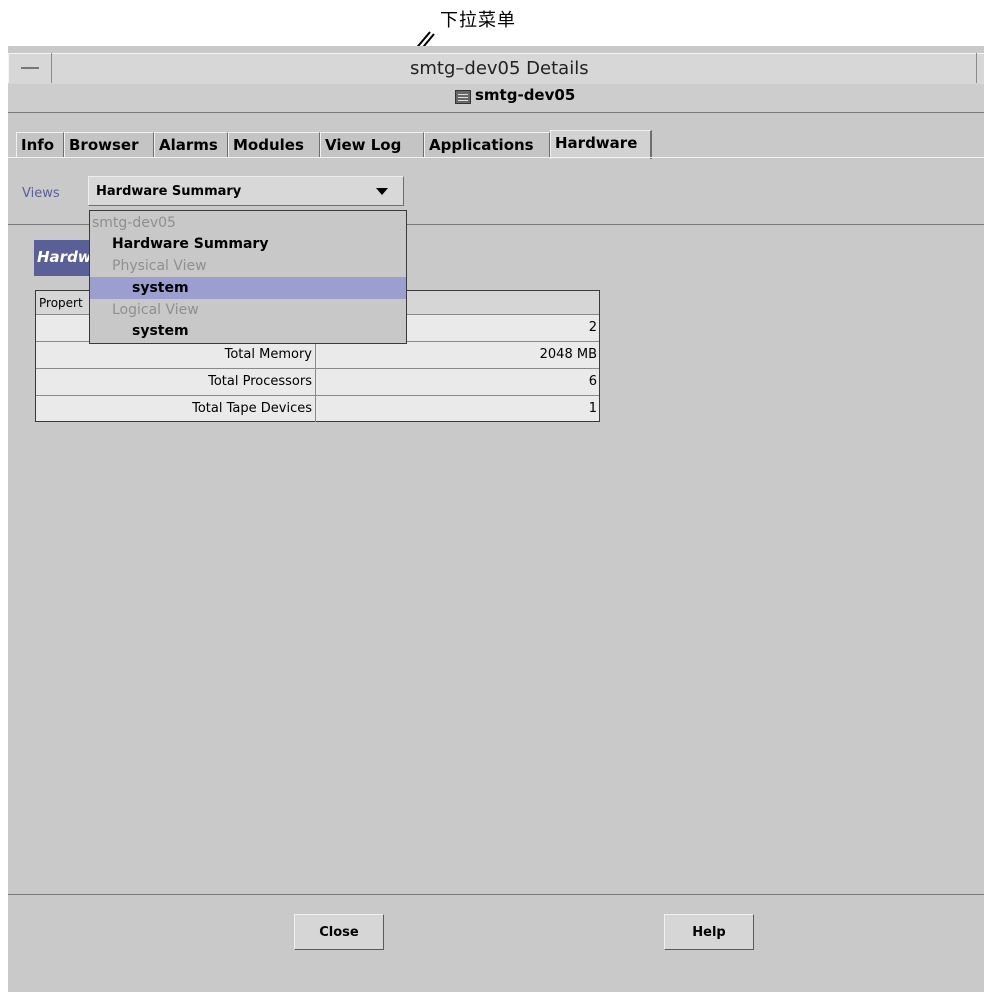 This screenshot has height=992, width=984. Describe the element at coordinates (568, 354) in the screenshot. I see `table-cell-value: 2048 MB` at that location.